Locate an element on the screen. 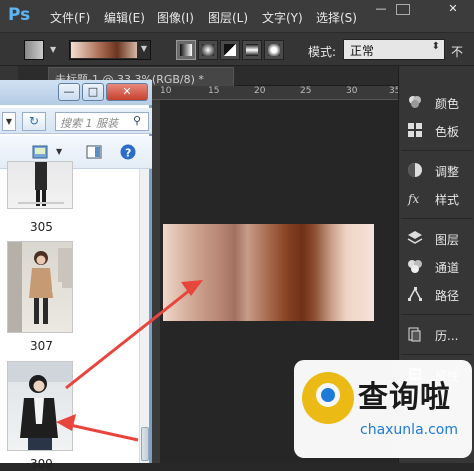  watermark-logo: 查询啦 chaxunla.com is located at coordinates (383, 409).